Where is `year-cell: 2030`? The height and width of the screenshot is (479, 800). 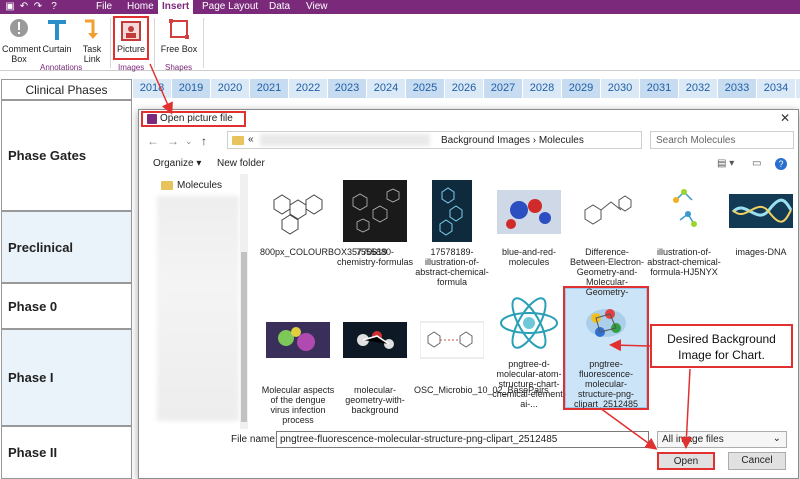
year-cell: 2030 is located at coordinates (620, 88).